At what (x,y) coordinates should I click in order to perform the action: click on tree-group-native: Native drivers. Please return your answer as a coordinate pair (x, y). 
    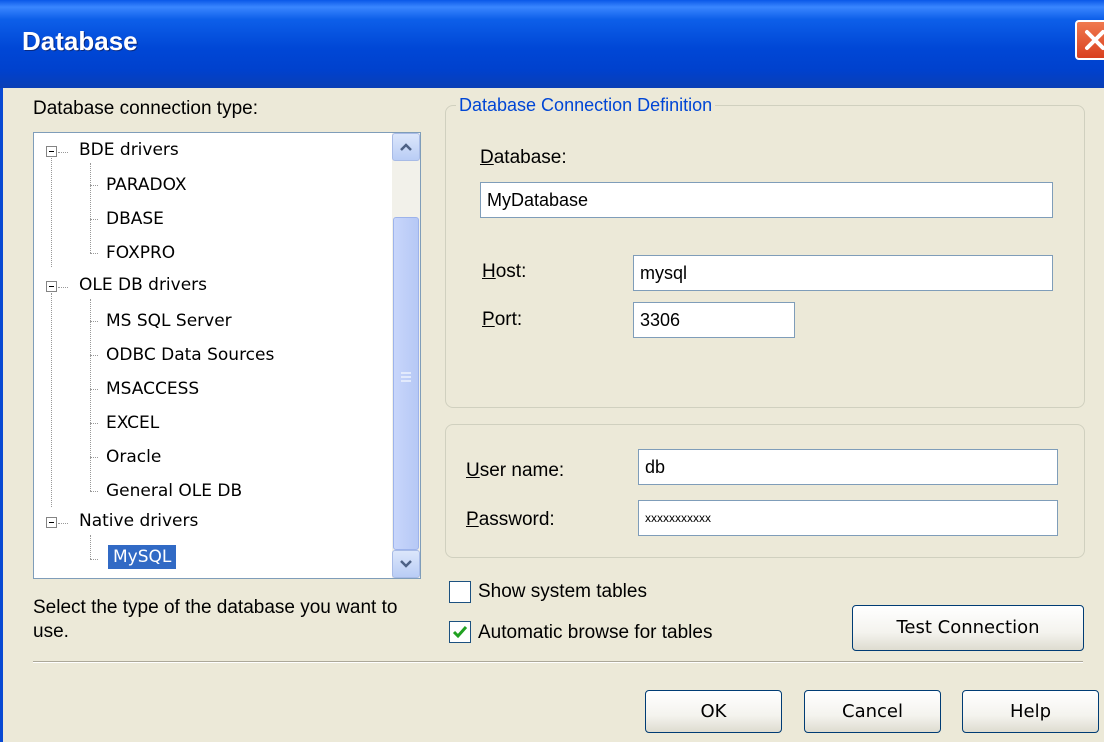
    Looking at the image, I should click on (138, 521).